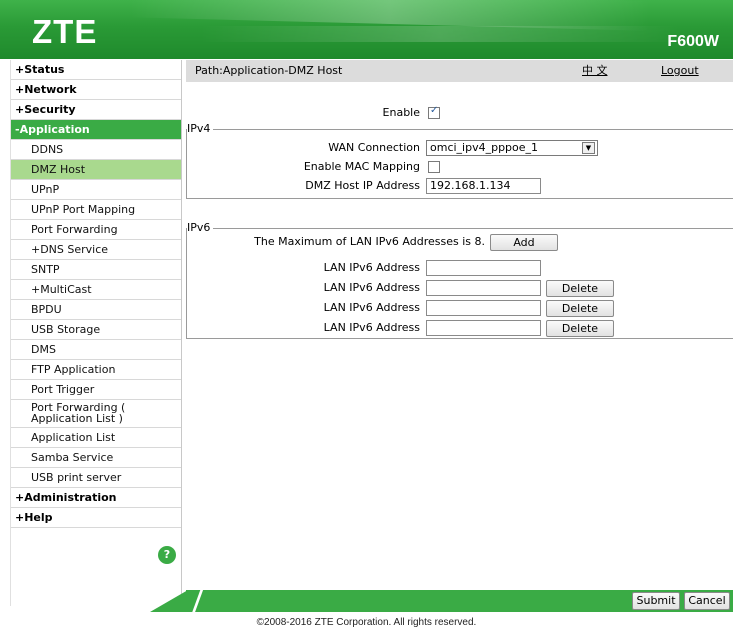  Describe the element at coordinates (96, 130) in the screenshot. I see `nav-application: -Application` at that location.